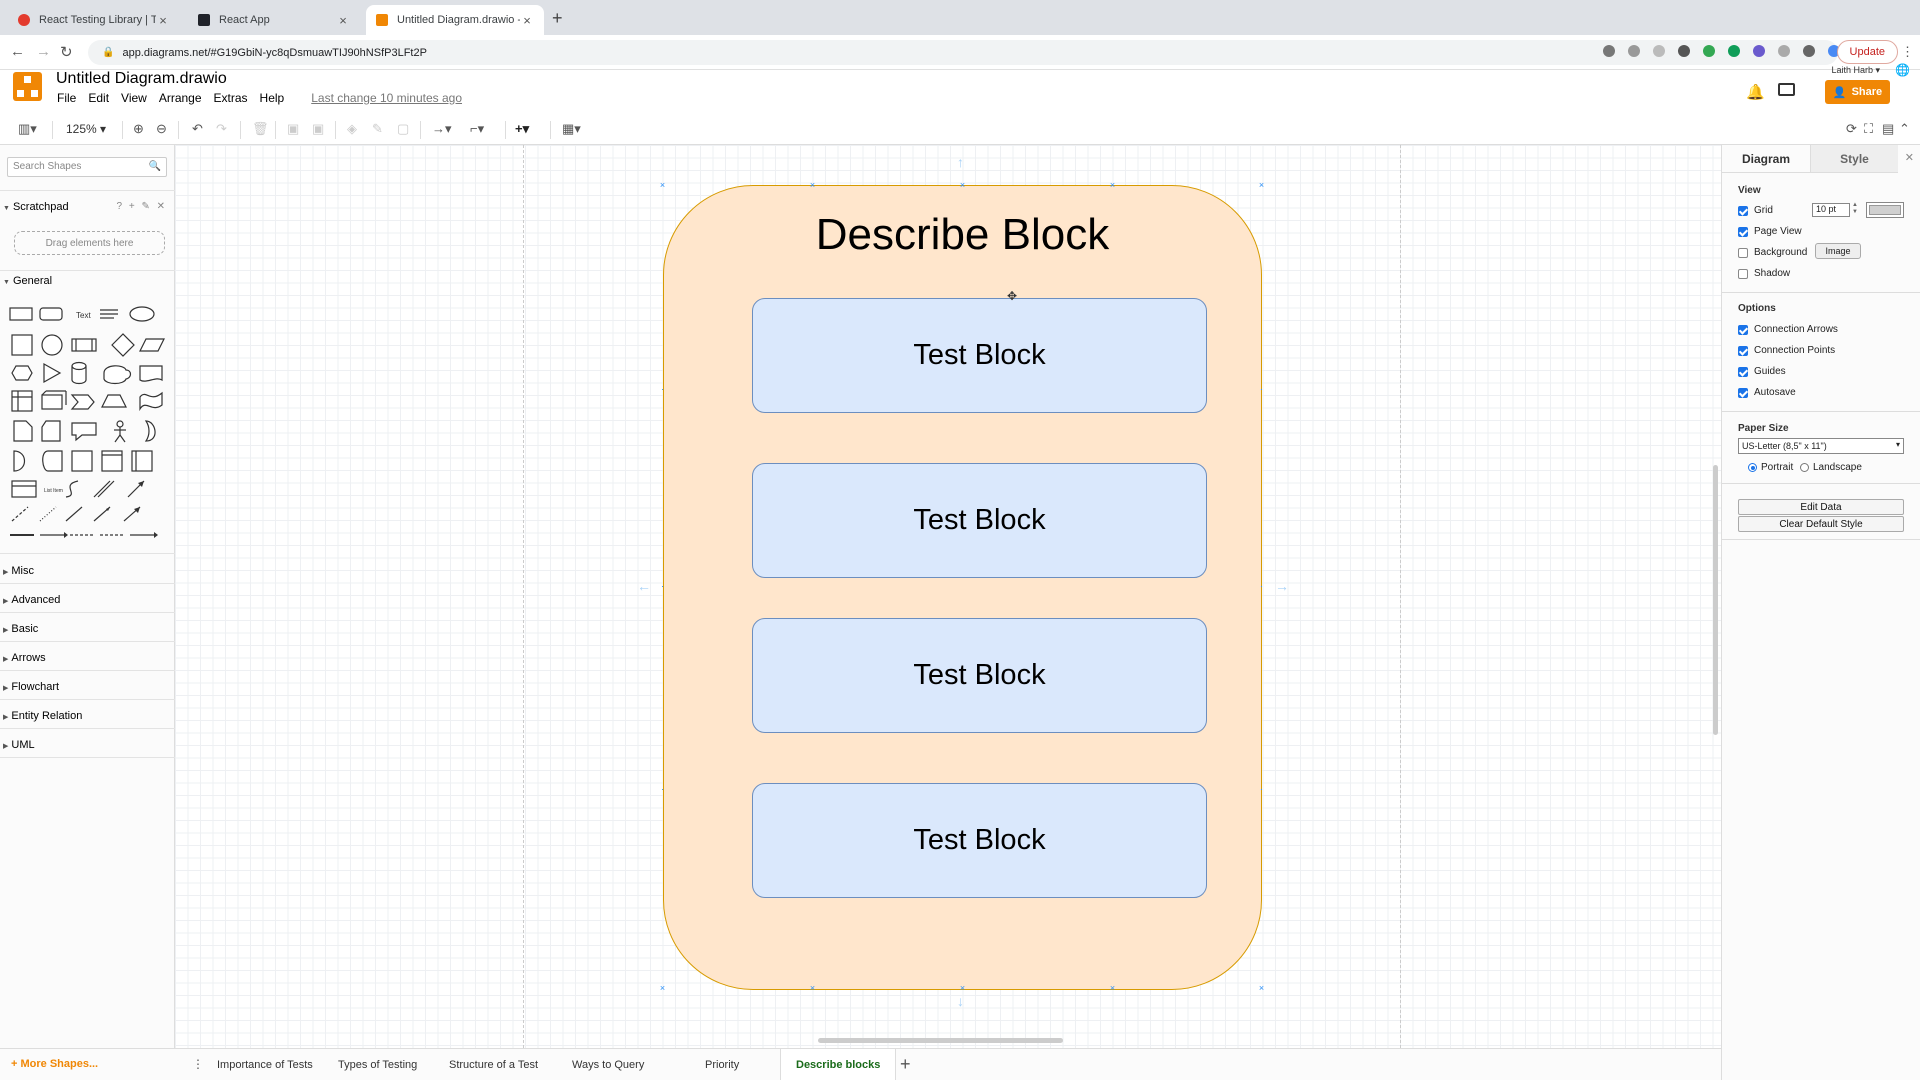  Describe the element at coordinates (1809, 51) in the screenshot. I see `puzzle-icon` at that location.